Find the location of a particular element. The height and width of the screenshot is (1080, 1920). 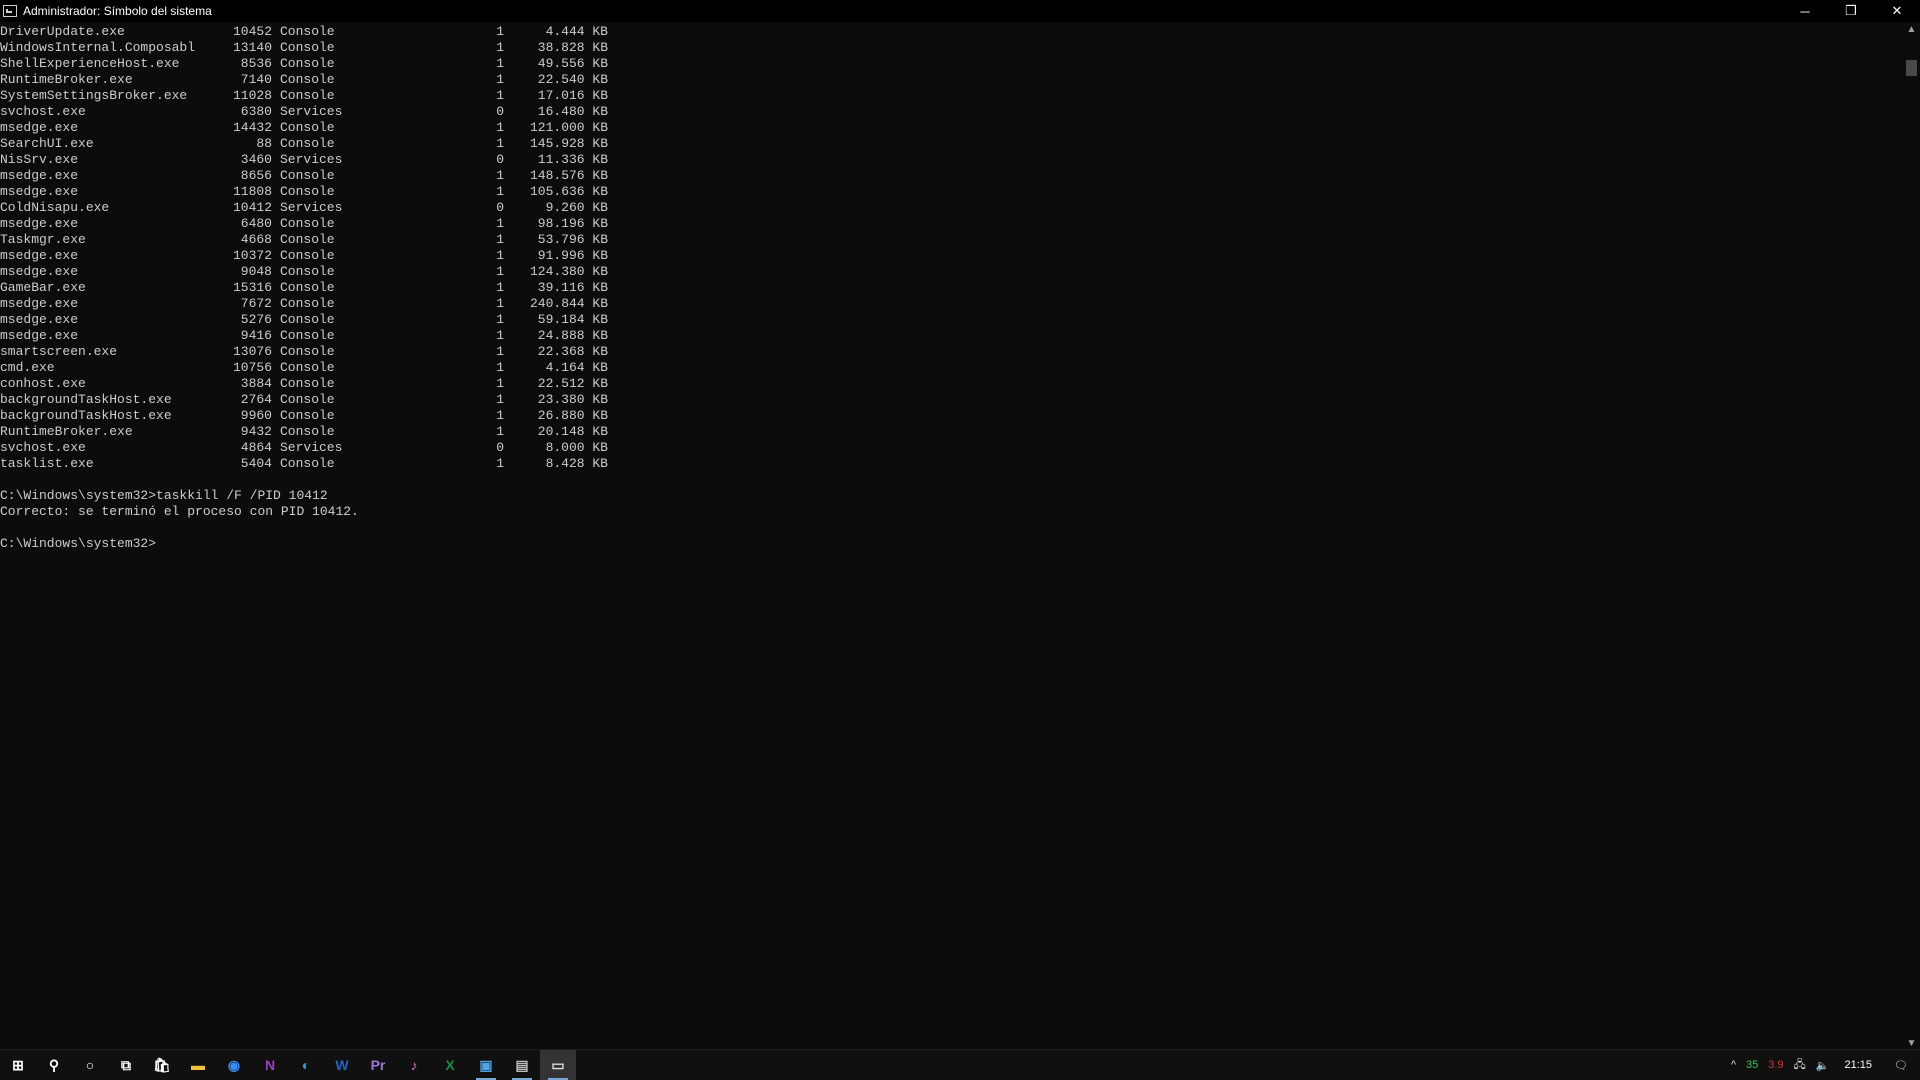

scroll-thumb is located at coordinates (1911, 68).